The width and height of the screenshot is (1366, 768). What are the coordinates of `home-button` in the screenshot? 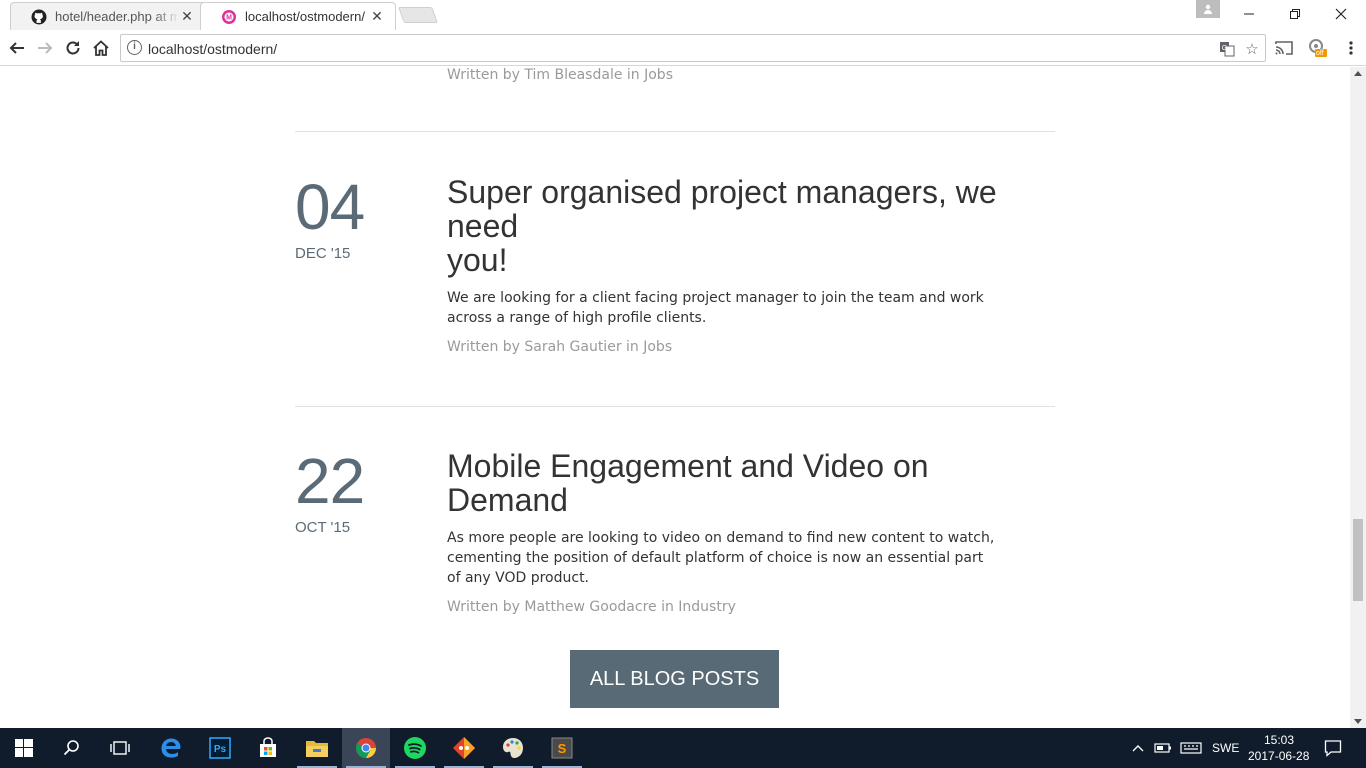 It's located at (101, 48).